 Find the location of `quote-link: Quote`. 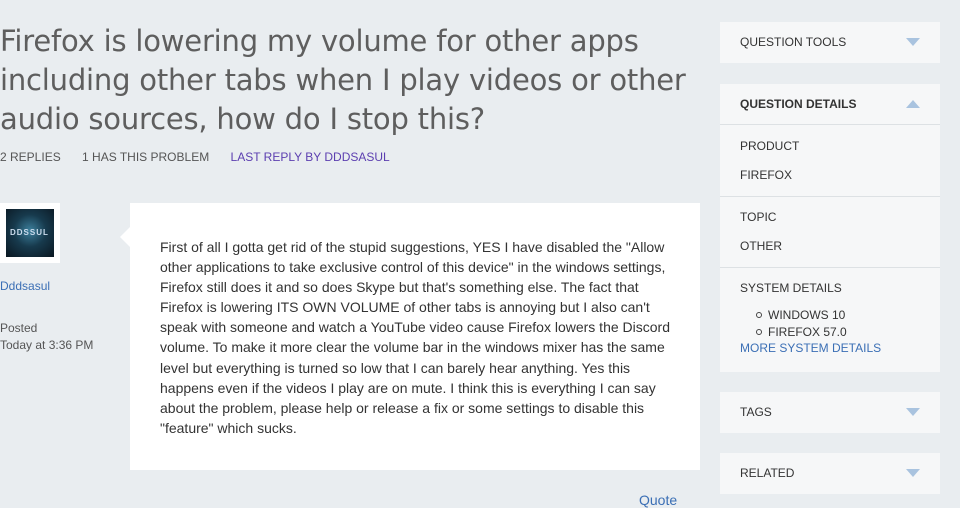

quote-link: Quote is located at coordinates (658, 500).